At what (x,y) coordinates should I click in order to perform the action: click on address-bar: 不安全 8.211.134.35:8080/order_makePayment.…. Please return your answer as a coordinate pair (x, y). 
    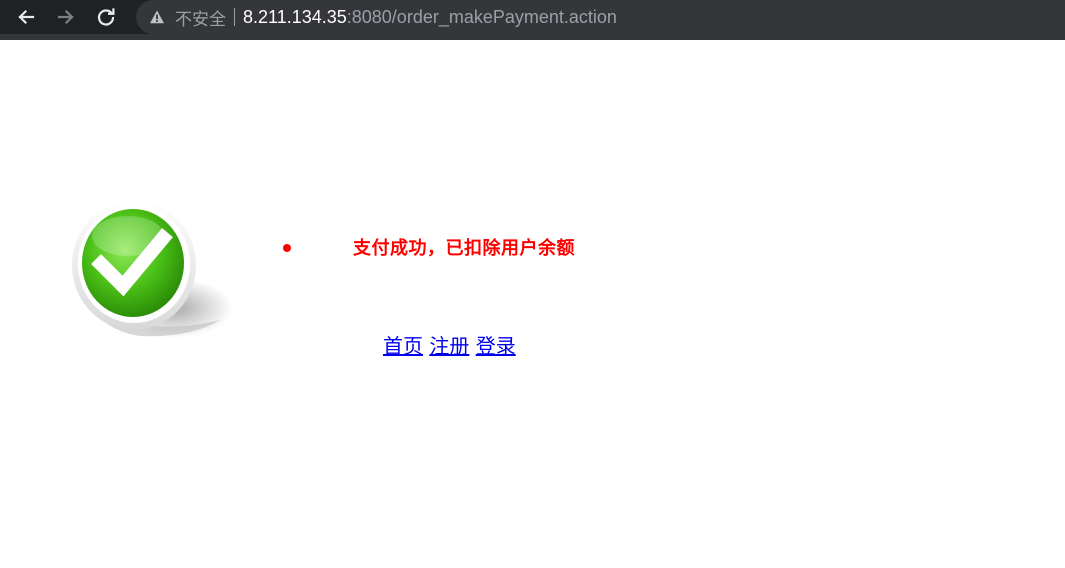
    Looking at the image, I should click on (600, 17).